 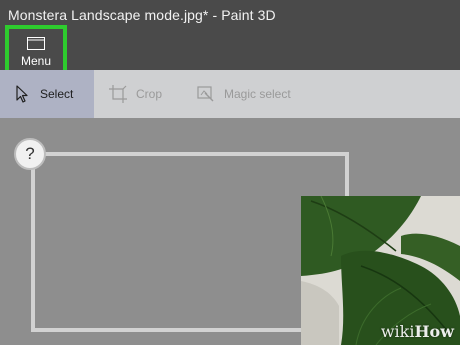 I want to click on tool-select-label: Select, so click(x=57, y=94).